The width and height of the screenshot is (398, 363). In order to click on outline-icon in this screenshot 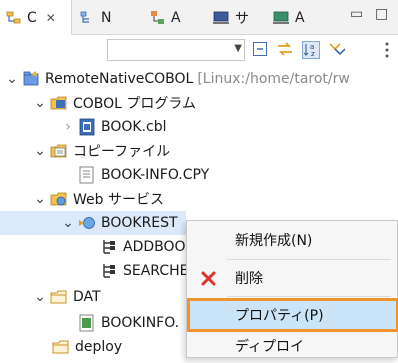, I will do `click(157, 17)`.